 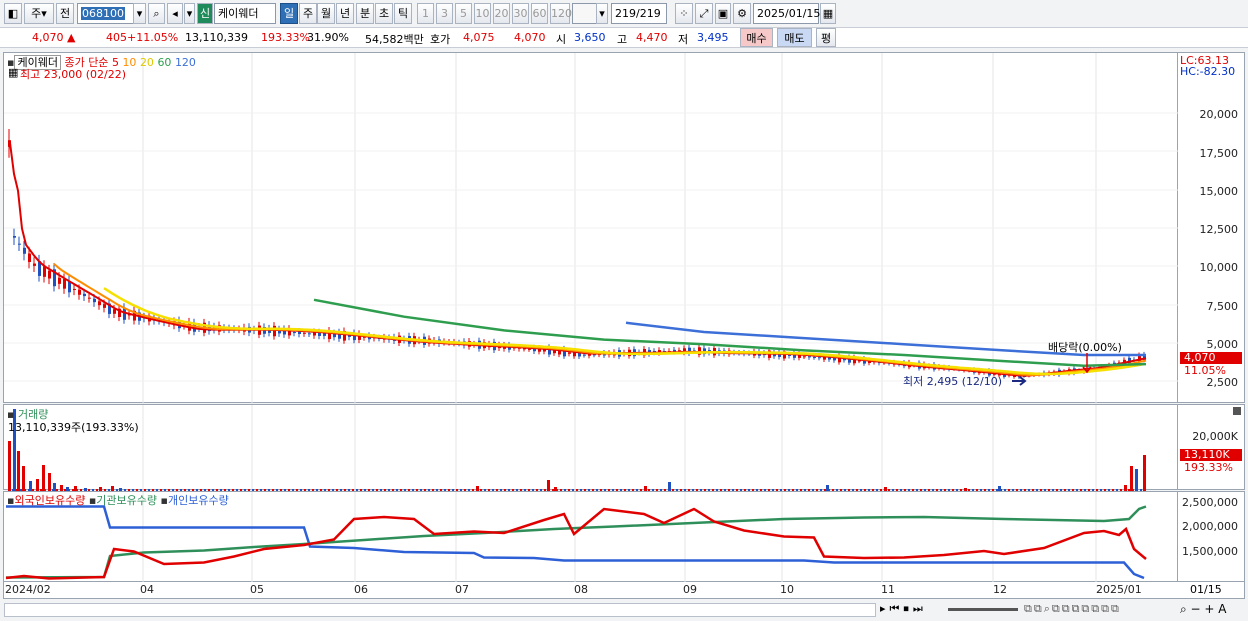 What do you see at coordinates (13, 72) in the screenshot?
I see `calendar-small-icon: ▦` at bounding box center [13, 72].